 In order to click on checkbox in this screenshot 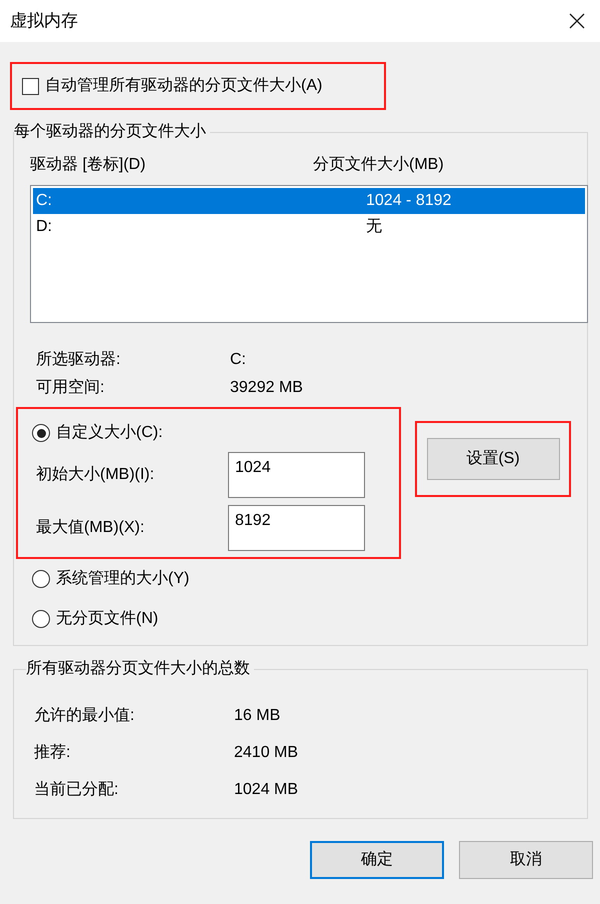, I will do `click(30, 86)`.